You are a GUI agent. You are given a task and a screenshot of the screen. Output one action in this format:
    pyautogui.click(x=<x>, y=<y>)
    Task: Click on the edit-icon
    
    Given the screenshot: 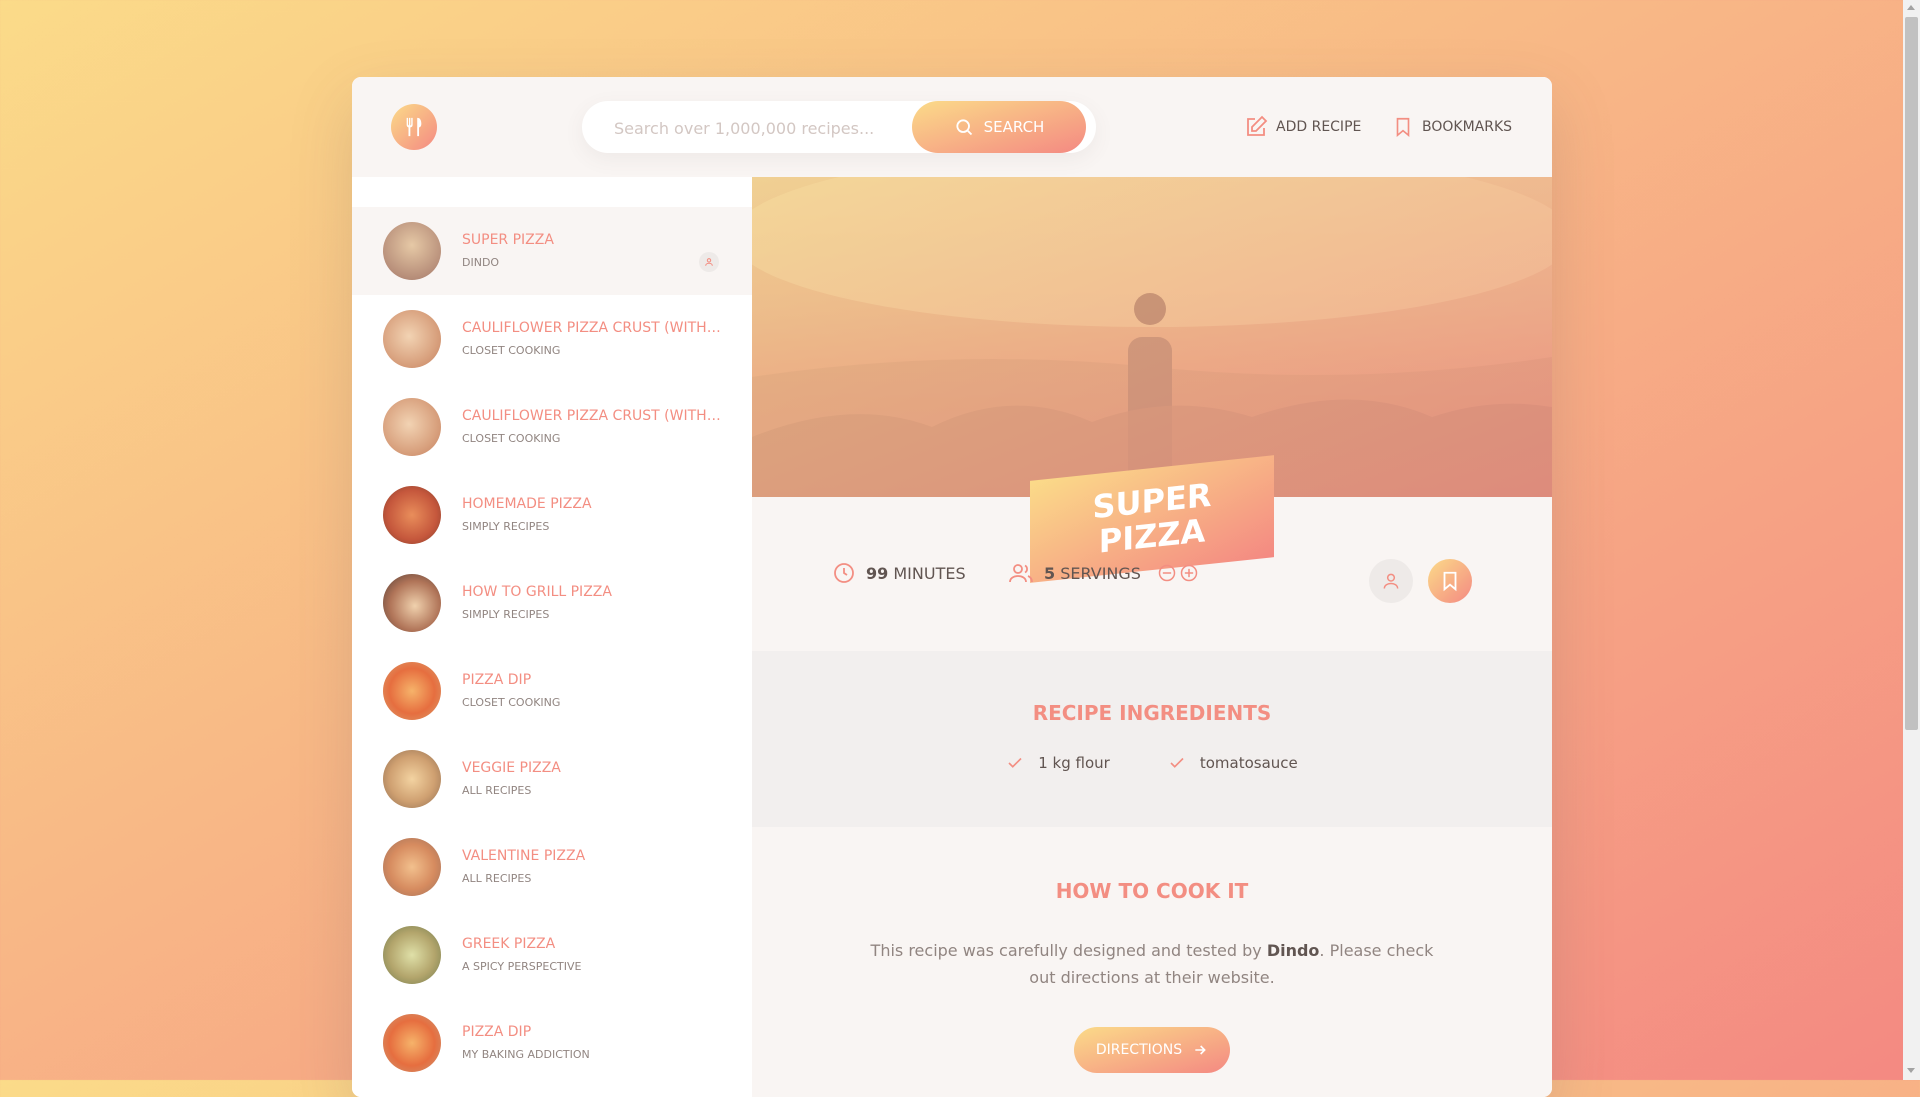 What is the action you would take?
    pyautogui.click(x=1257, y=125)
    